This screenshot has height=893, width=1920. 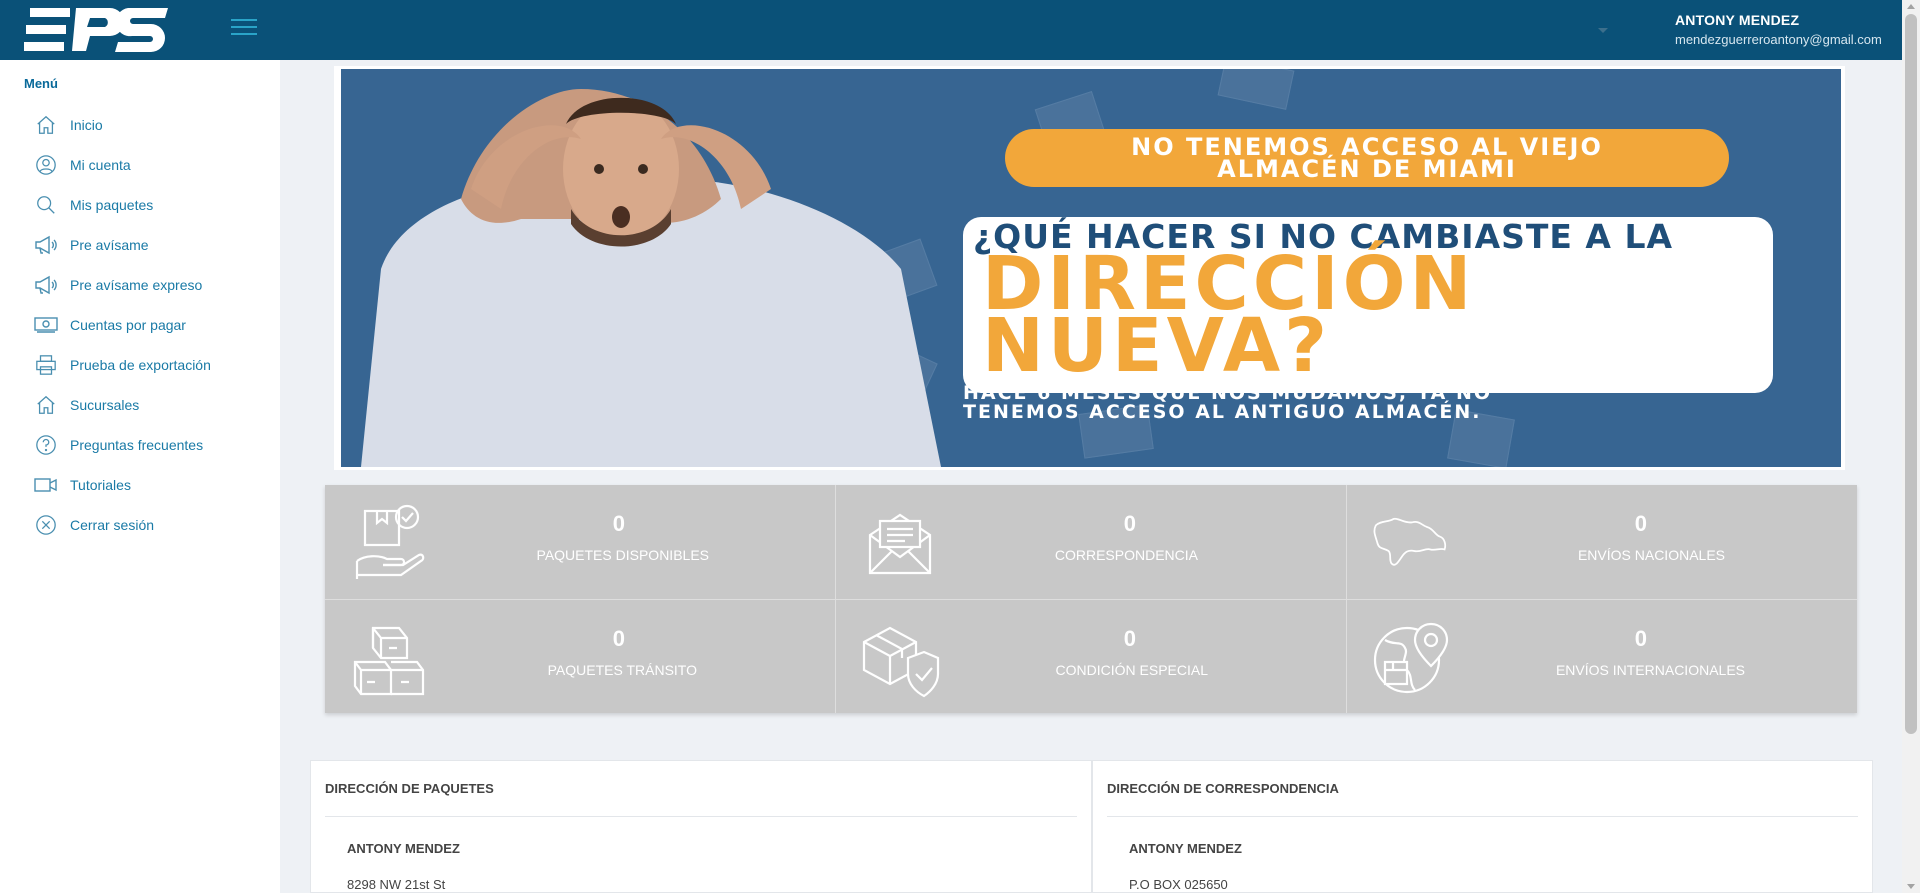 I want to click on sidebar-item-label: Sucursales, so click(x=105, y=405).